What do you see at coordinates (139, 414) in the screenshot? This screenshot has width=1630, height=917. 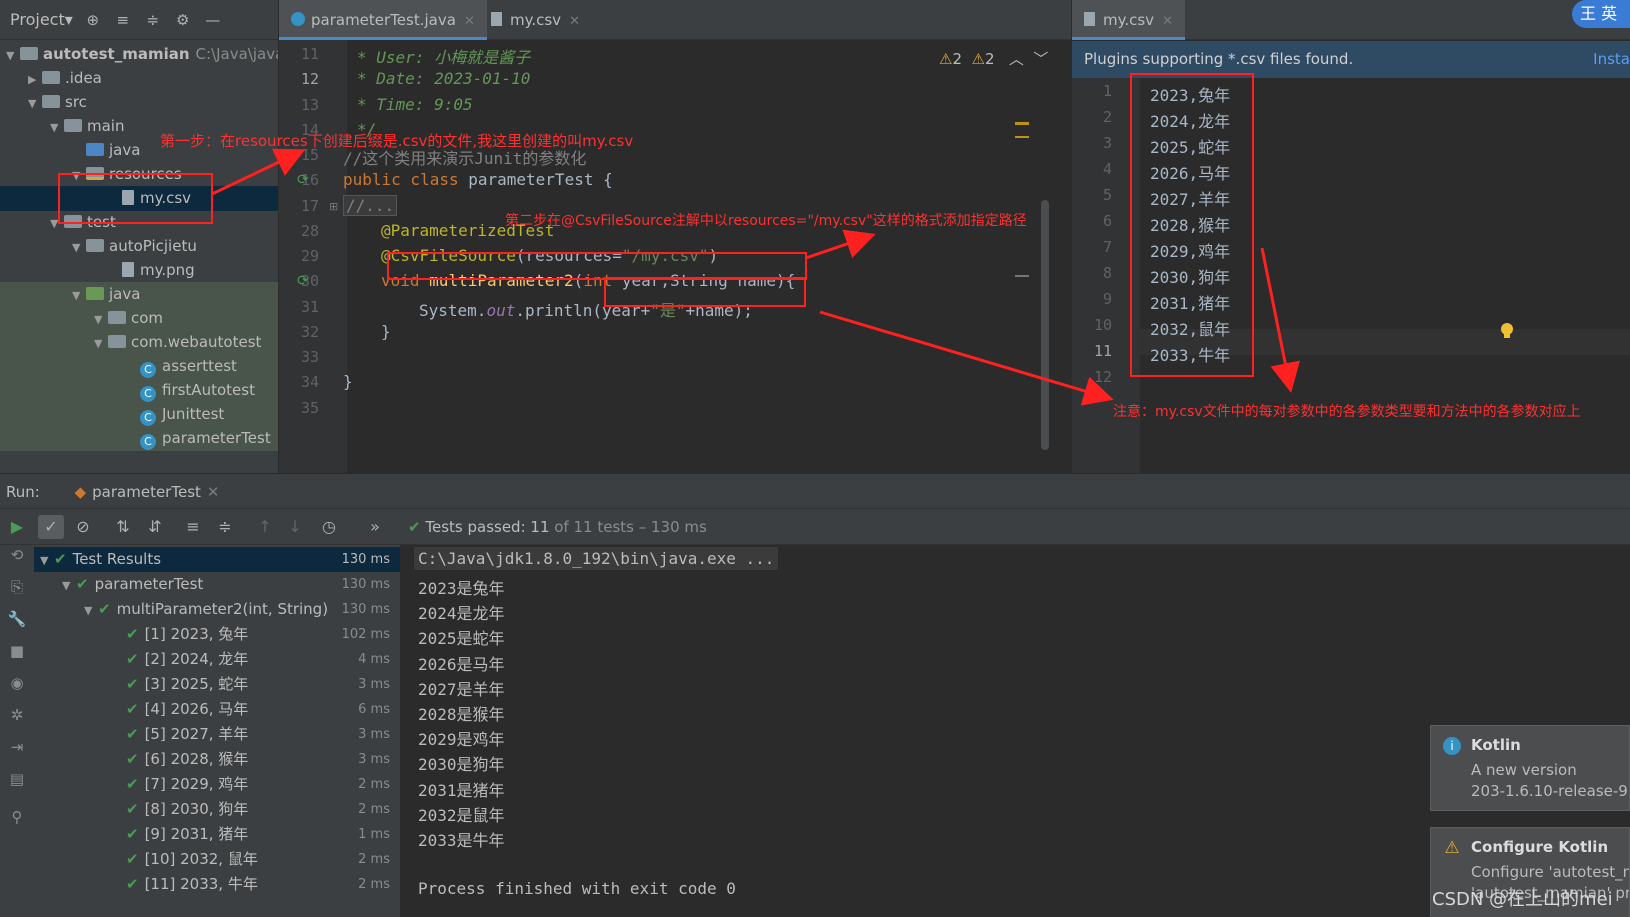 I see `tree-item-junittest: C Junittest` at bounding box center [139, 414].